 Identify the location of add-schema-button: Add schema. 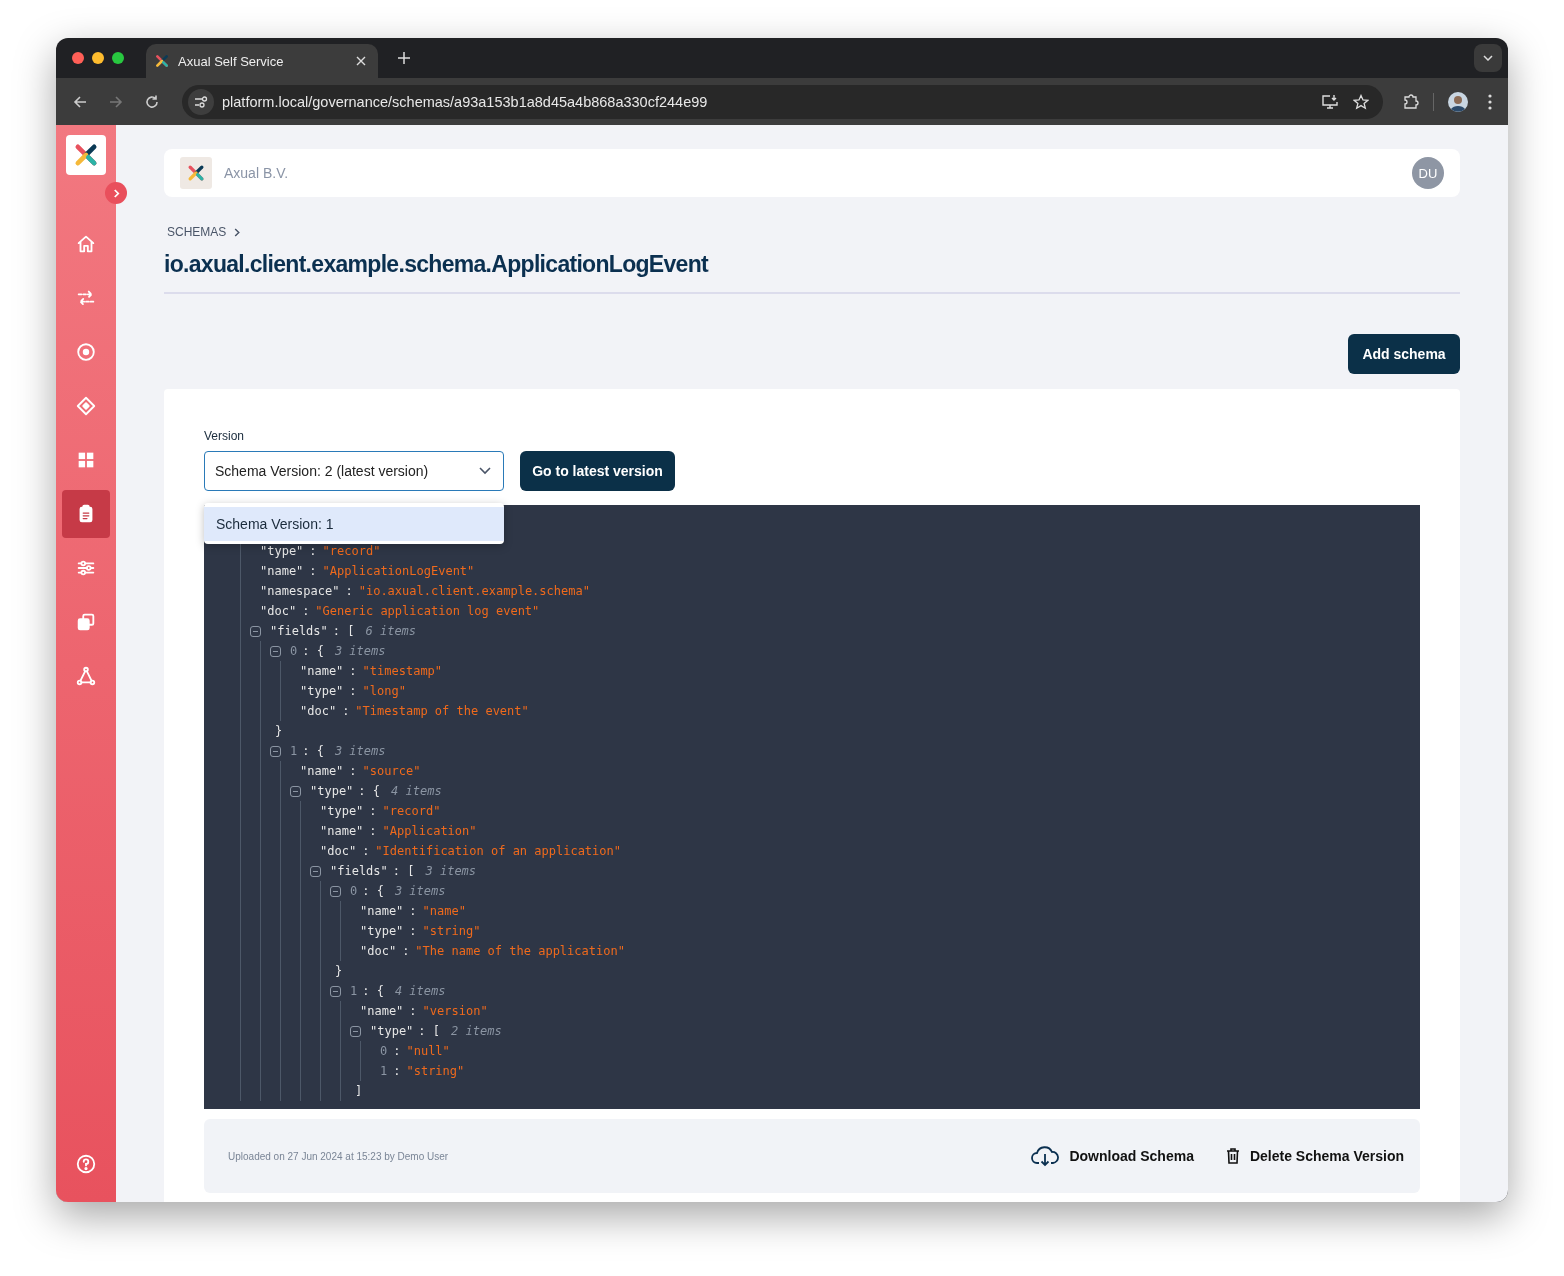
(1404, 354).